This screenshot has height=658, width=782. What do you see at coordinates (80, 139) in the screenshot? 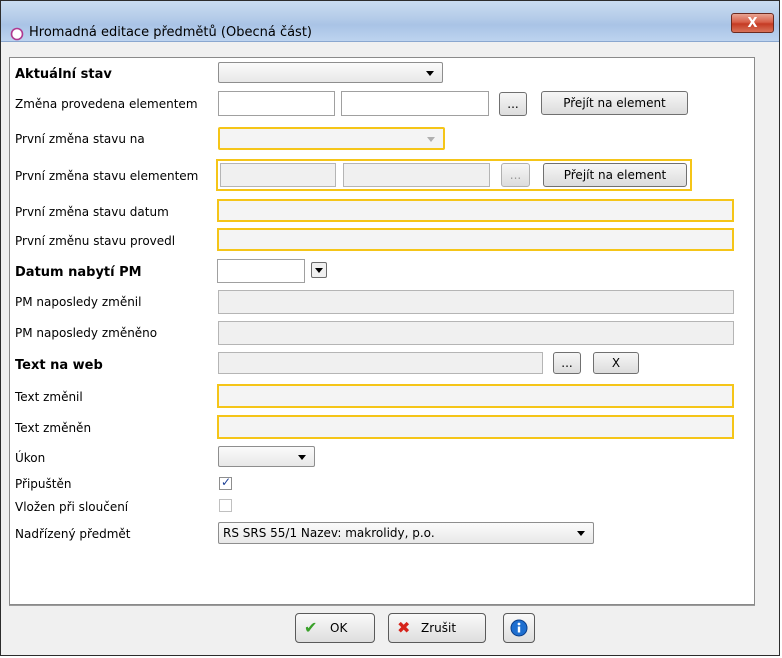
I see `prvni-zmena-na-label: První změna stavu na` at bounding box center [80, 139].